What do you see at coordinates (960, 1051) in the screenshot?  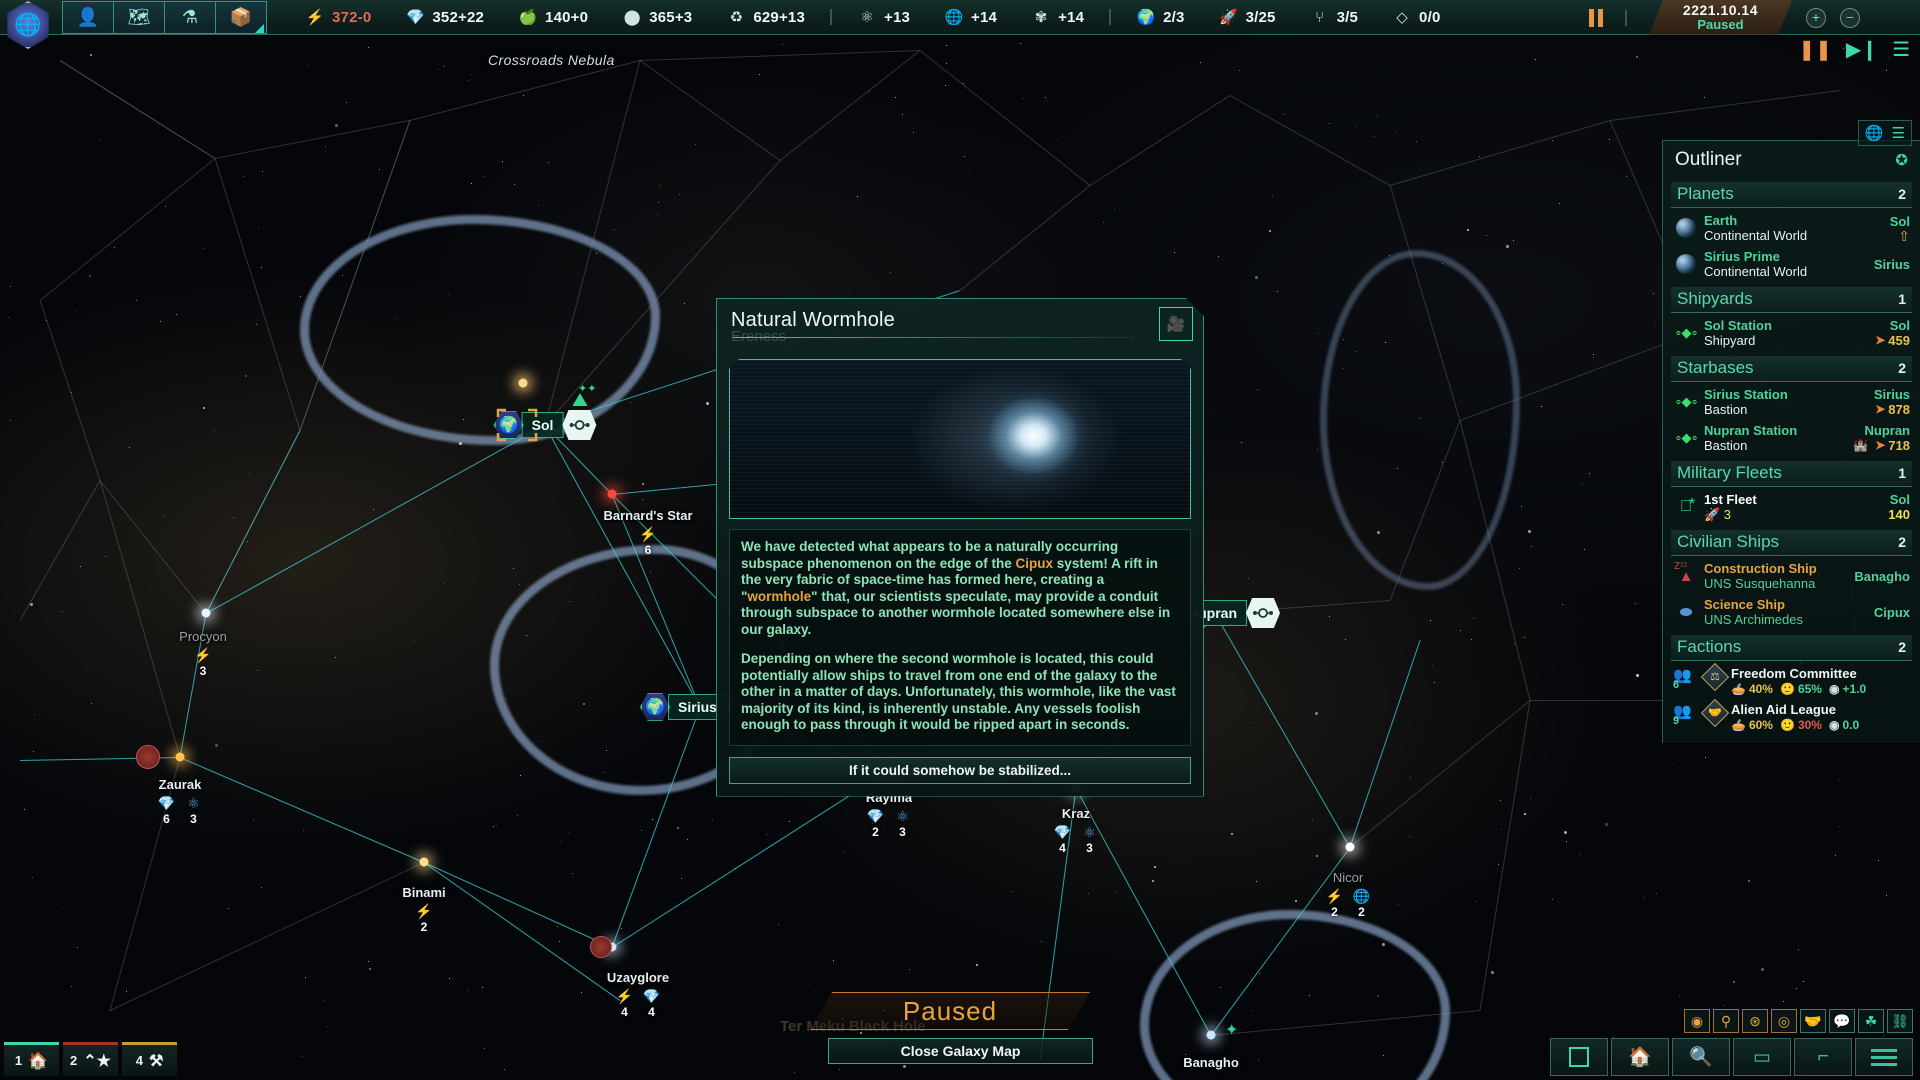 I see `close-galaxy-map-button: Close Galaxy Map` at bounding box center [960, 1051].